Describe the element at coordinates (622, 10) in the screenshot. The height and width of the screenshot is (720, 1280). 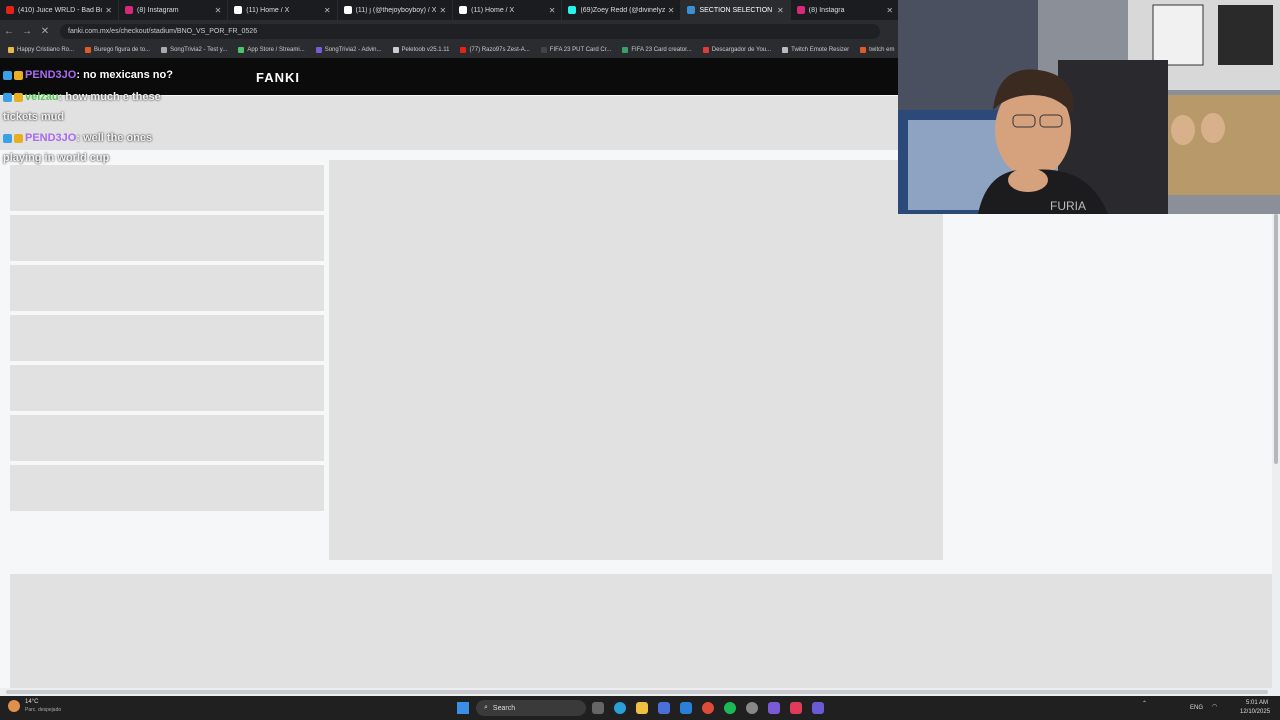
I see `browser-tab: (69)Zoey Redd (@divinelyzoey✕` at that location.